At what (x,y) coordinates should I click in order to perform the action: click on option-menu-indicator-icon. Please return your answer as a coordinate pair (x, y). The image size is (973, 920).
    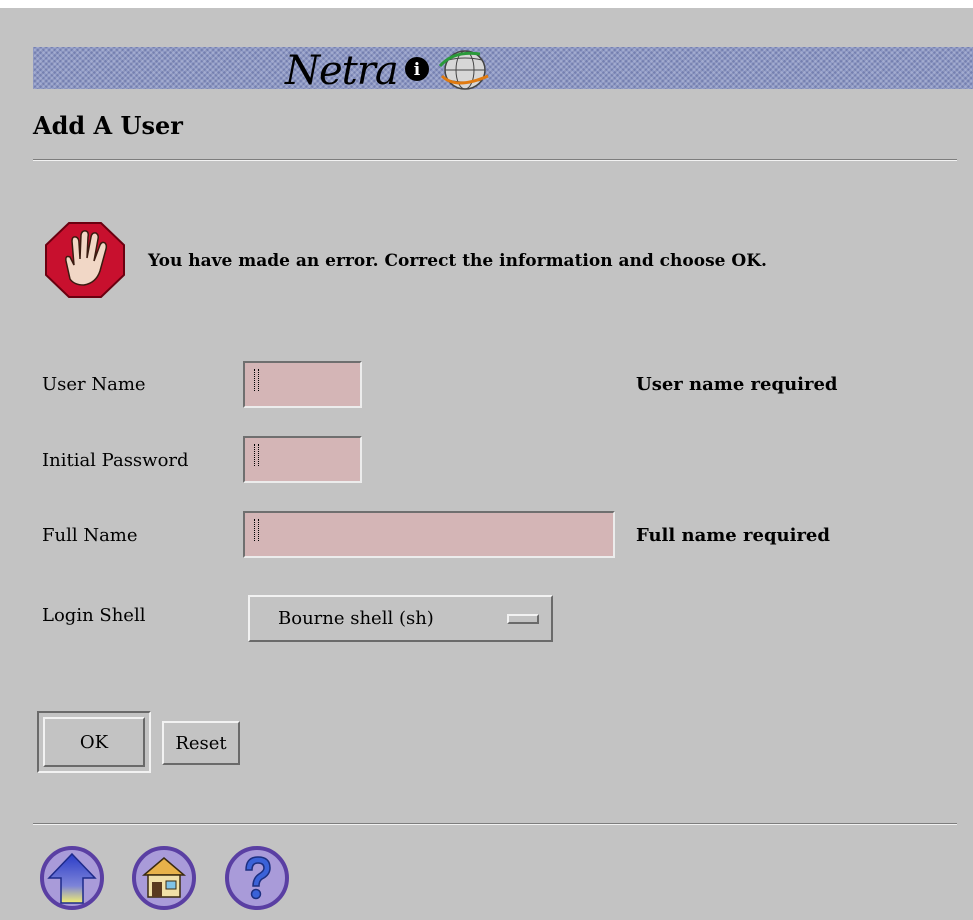
    Looking at the image, I should click on (523, 619).